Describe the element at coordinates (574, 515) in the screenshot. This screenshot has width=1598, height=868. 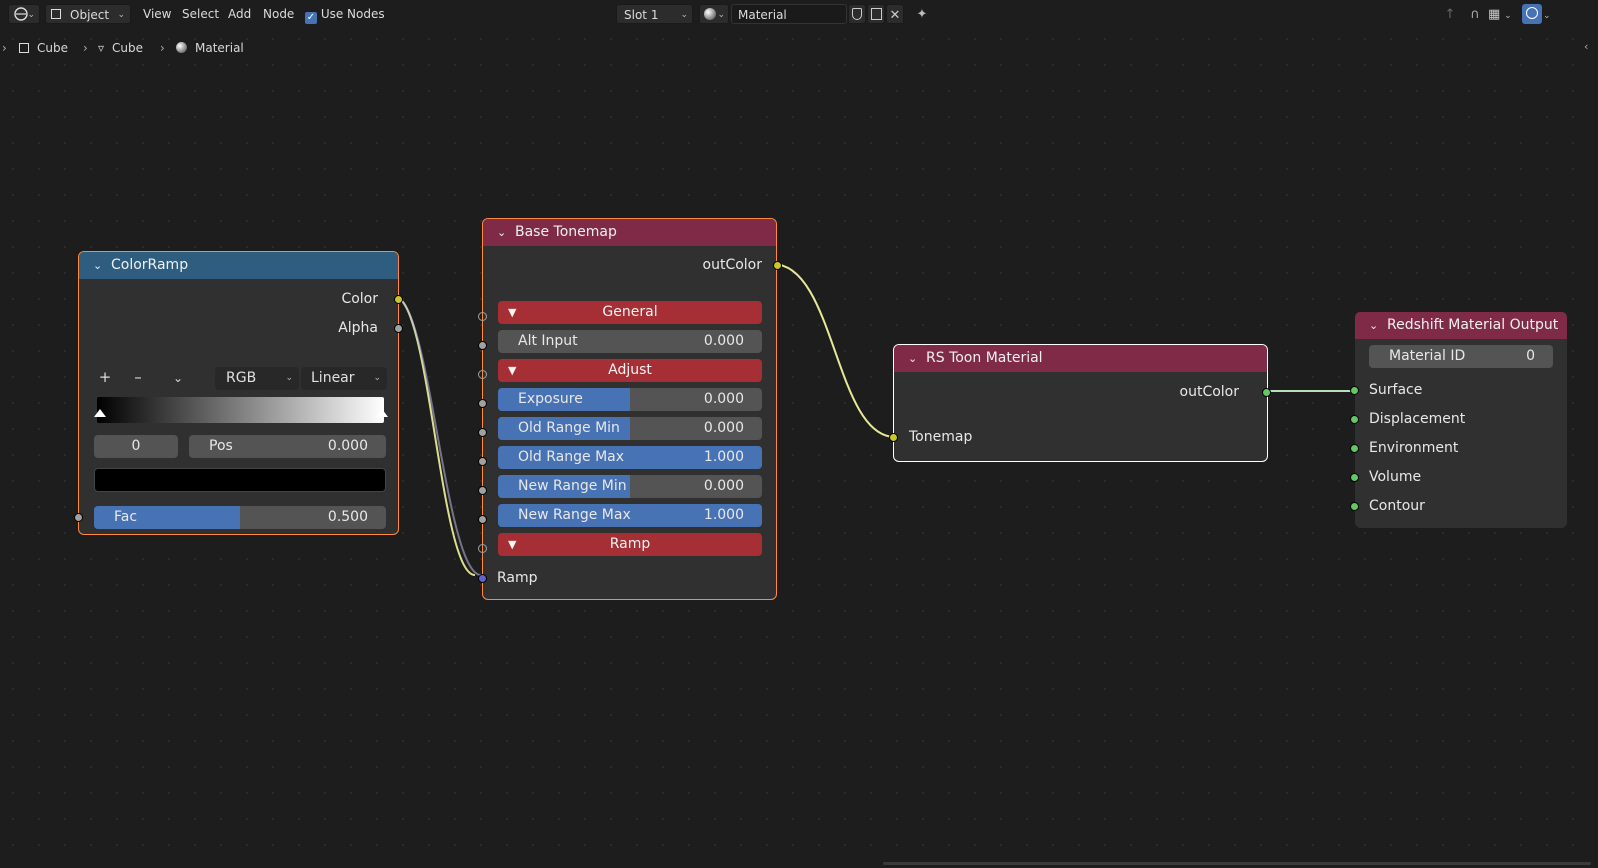
I see `new-range-max-label: New Range Max` at that location.